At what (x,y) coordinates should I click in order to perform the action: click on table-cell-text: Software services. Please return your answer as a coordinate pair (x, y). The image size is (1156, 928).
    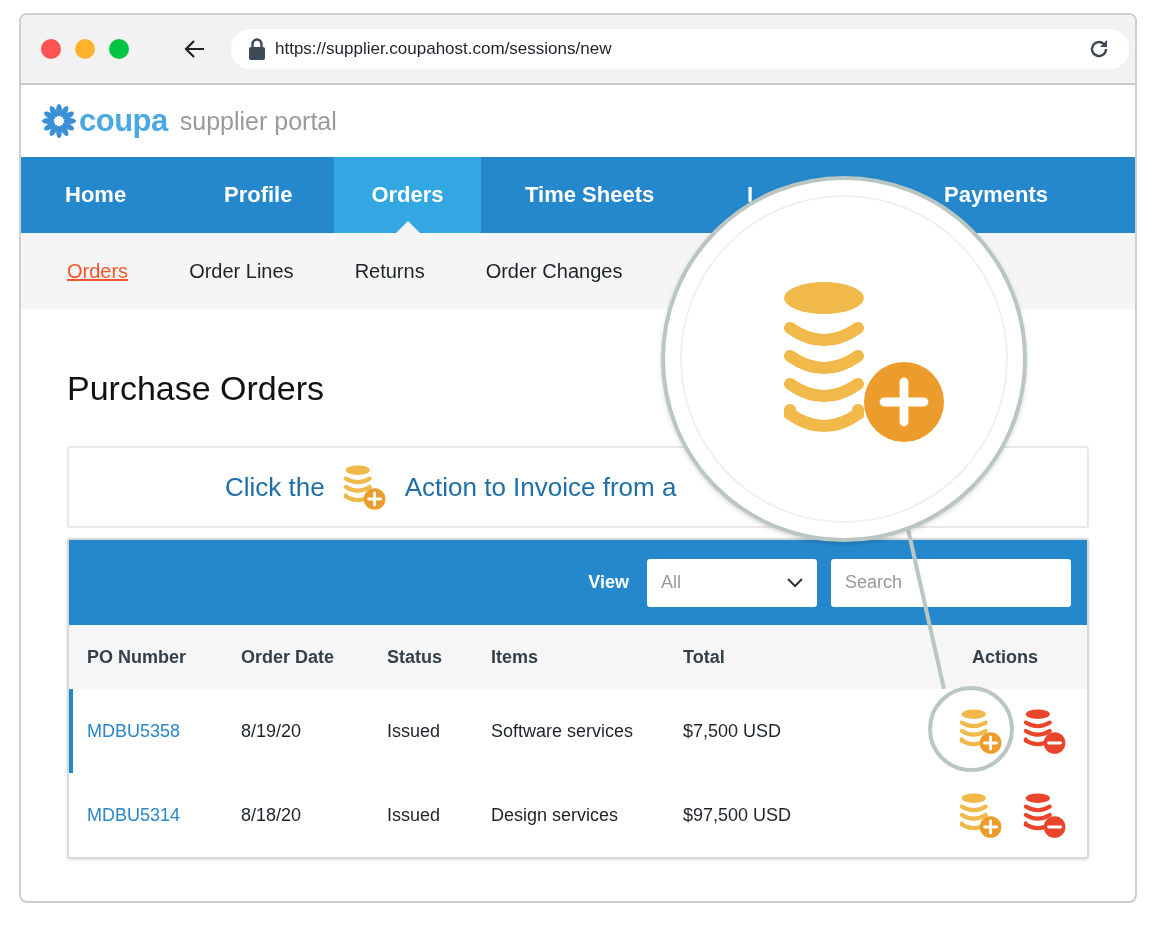
    Looking at the image, I should click on (563, 731).